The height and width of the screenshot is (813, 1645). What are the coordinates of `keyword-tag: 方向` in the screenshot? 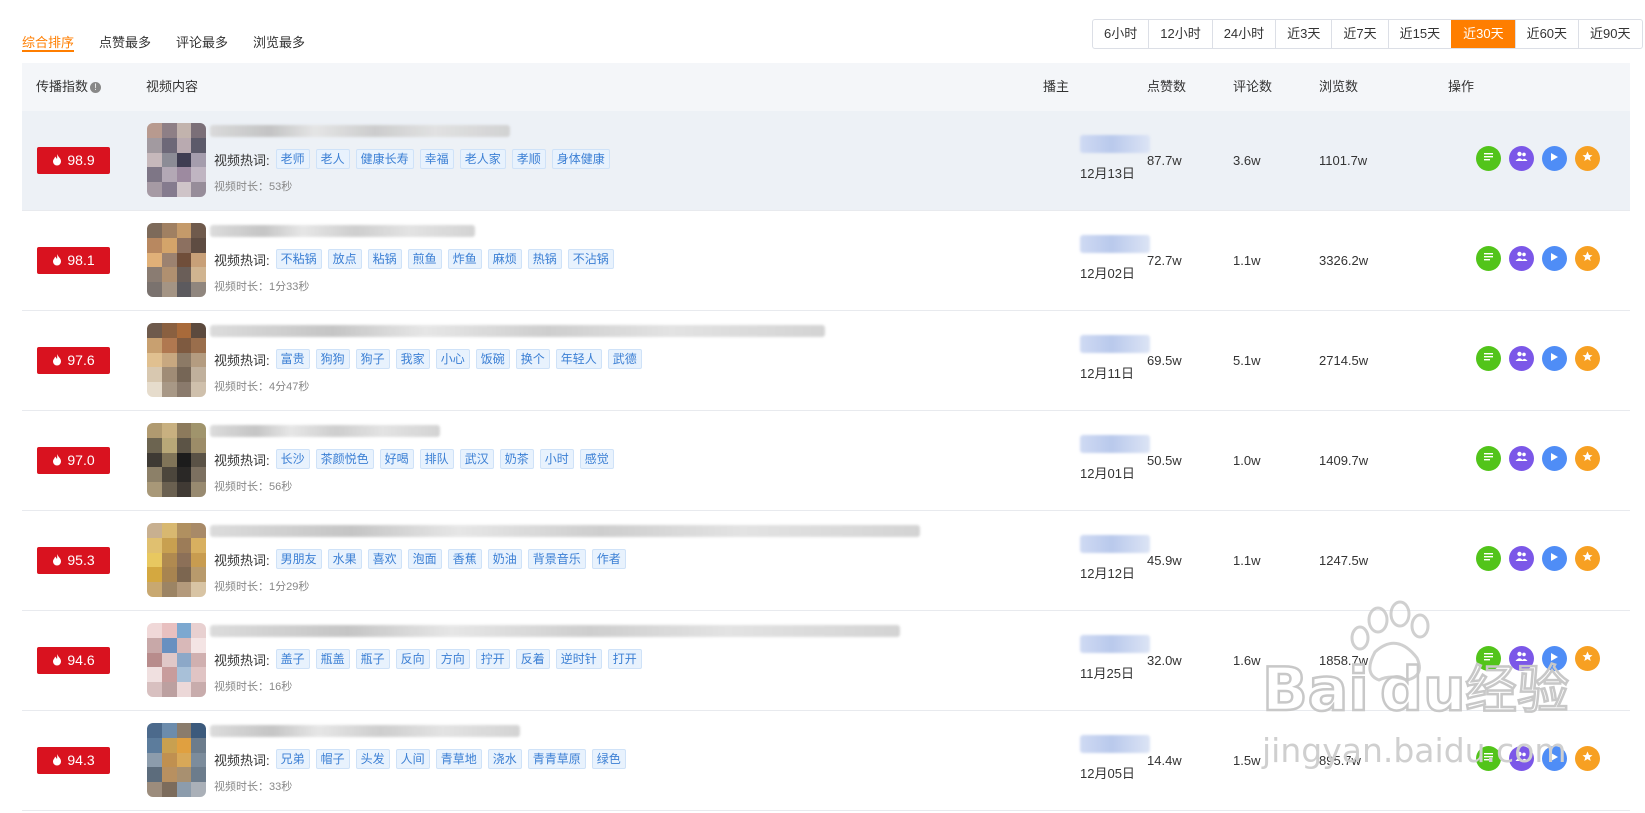 It's located at (452, 659).